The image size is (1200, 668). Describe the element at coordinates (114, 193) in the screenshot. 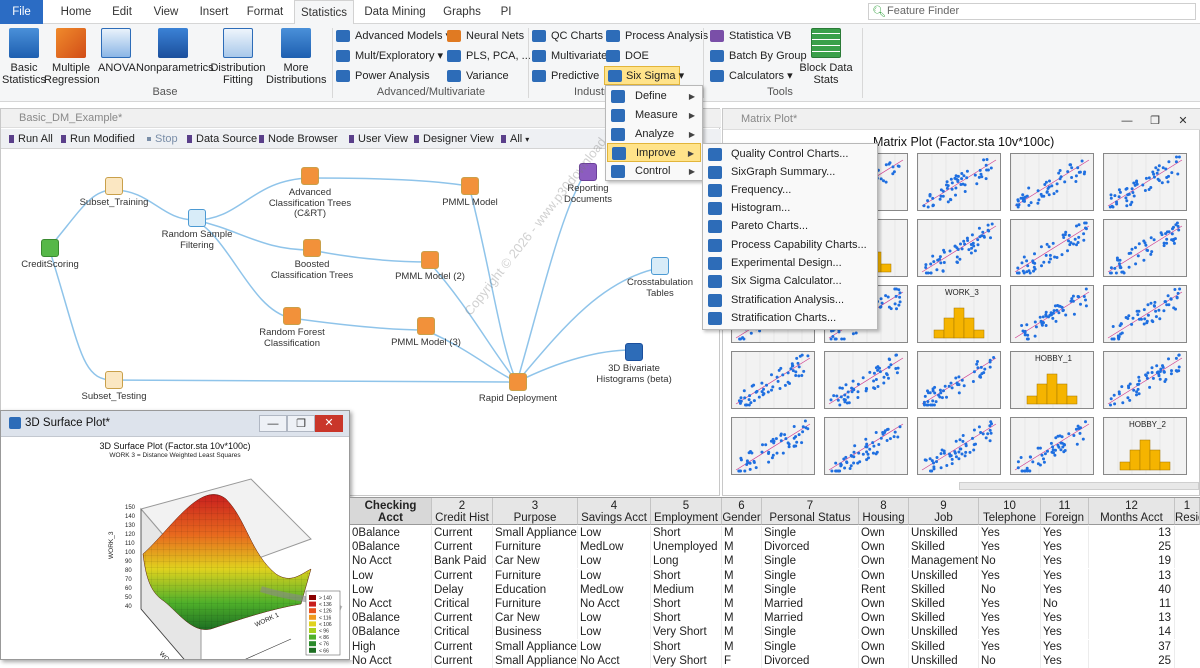

I see `node-subset-training: Subset_Training` at that location.